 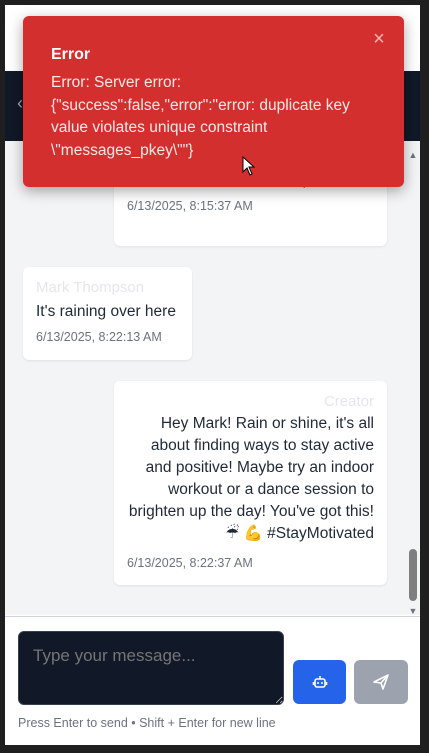 I want to click on mouse-cursor-icon, so click(x=249, y=166).